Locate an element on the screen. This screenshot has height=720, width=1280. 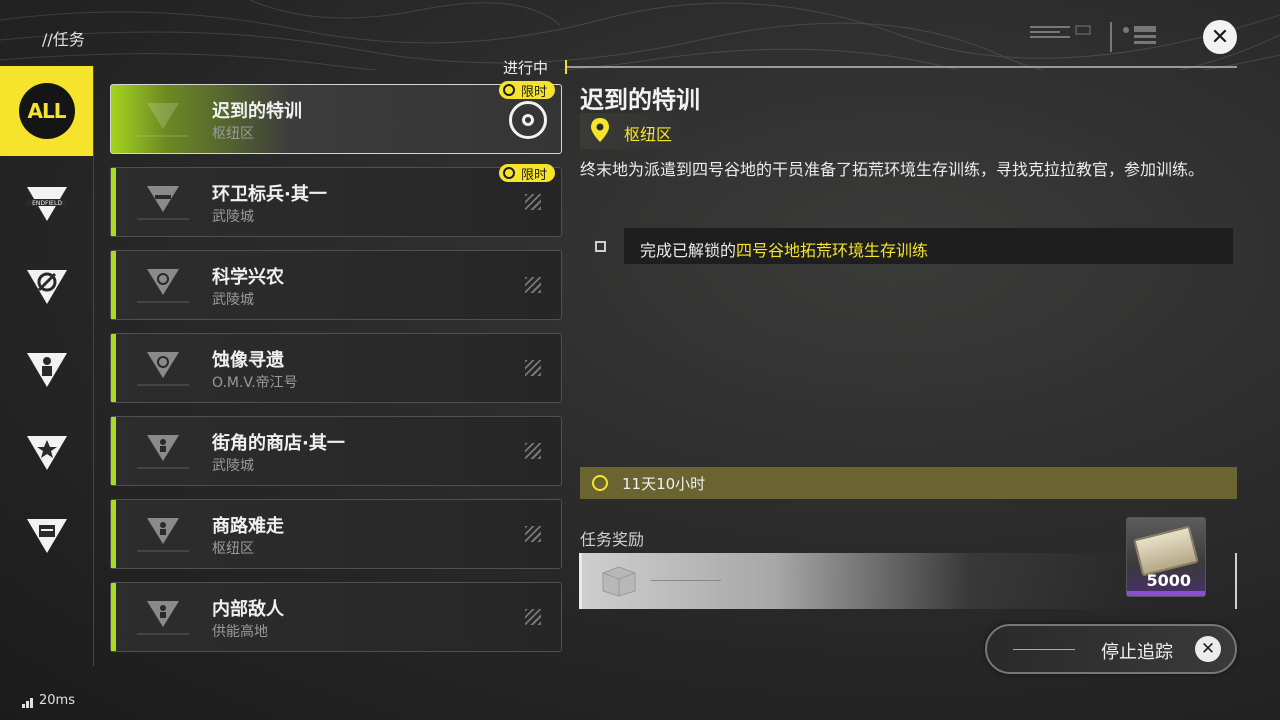
tracking-target-icon is located at coordinates (528, 120).